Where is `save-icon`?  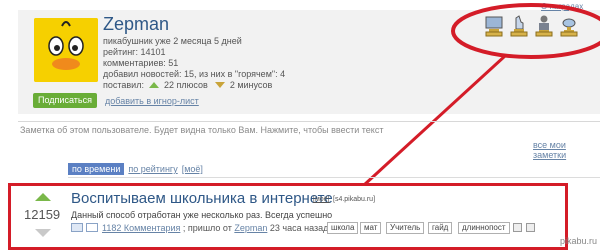
save-icon is located at coordinates (517, 227).